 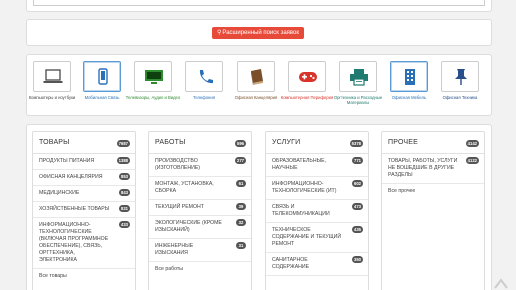 What do you see at coordinates (200, 269) in the screenshot?
I see `all-works-link: Все работы` at bounding box center [200, 269].